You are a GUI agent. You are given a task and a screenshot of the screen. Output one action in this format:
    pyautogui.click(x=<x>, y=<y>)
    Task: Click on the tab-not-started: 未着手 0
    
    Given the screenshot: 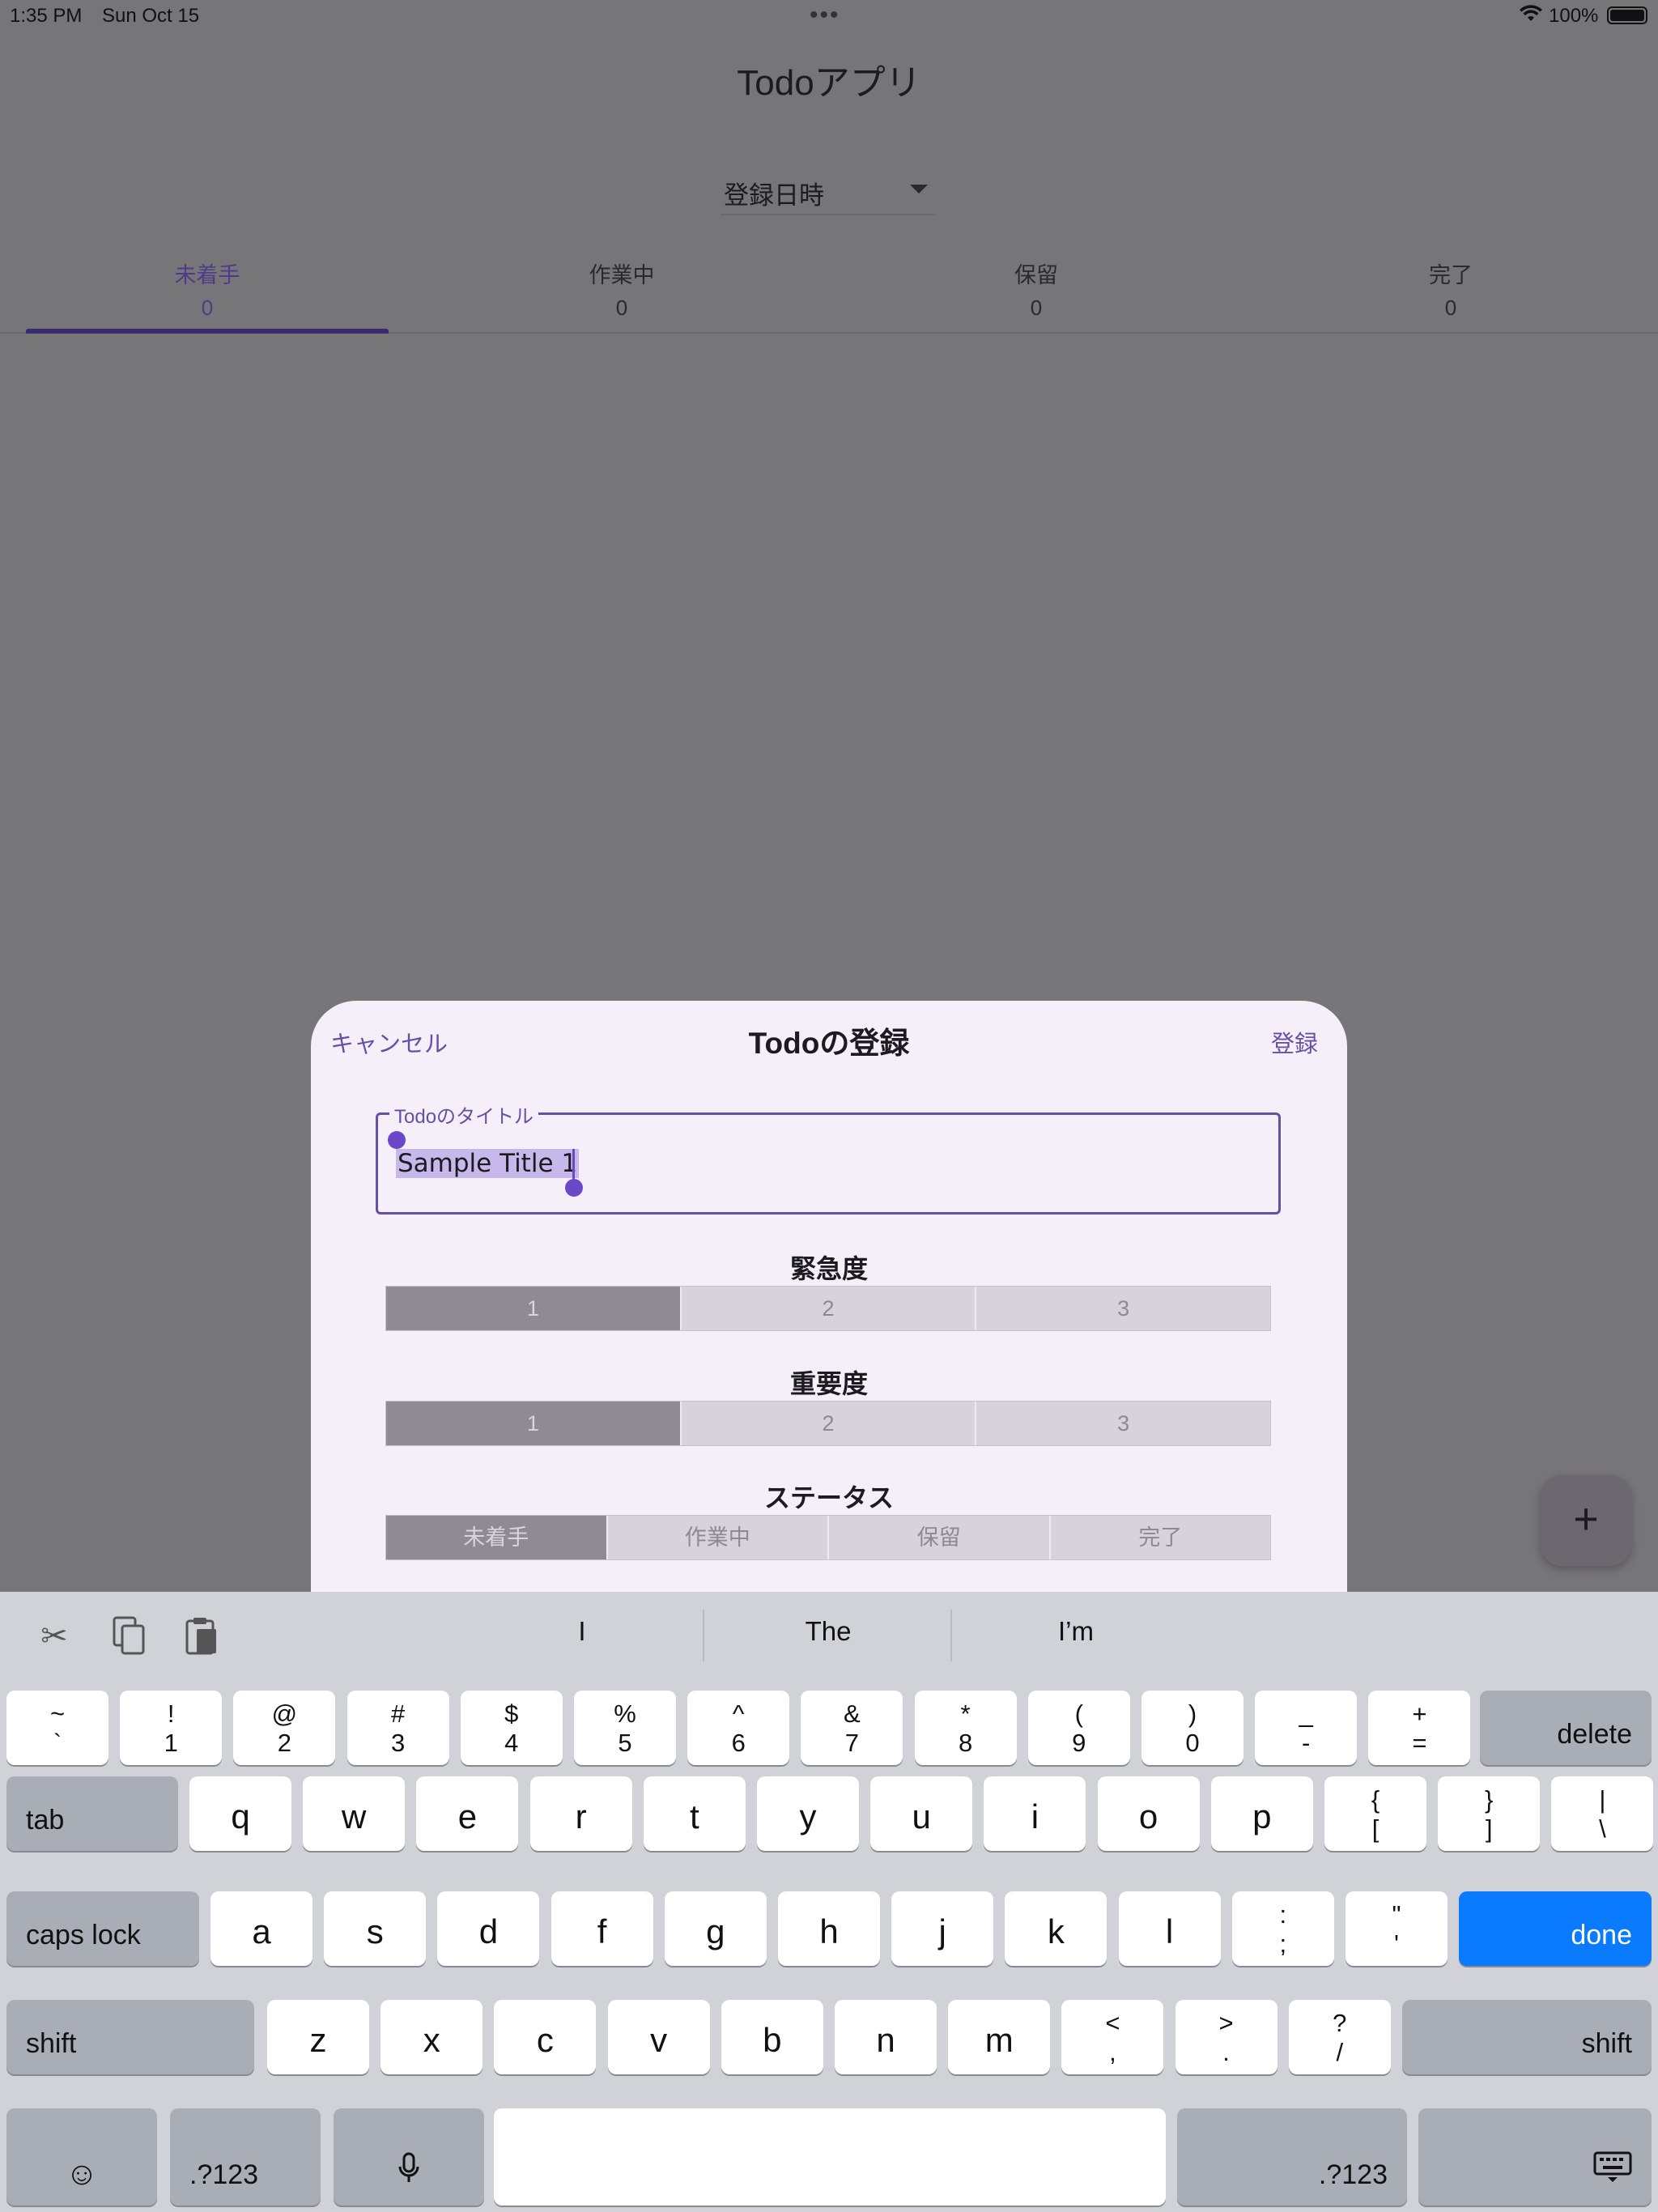 What is the action you would take?
    pyautogui.click(x=207, y=289)
    